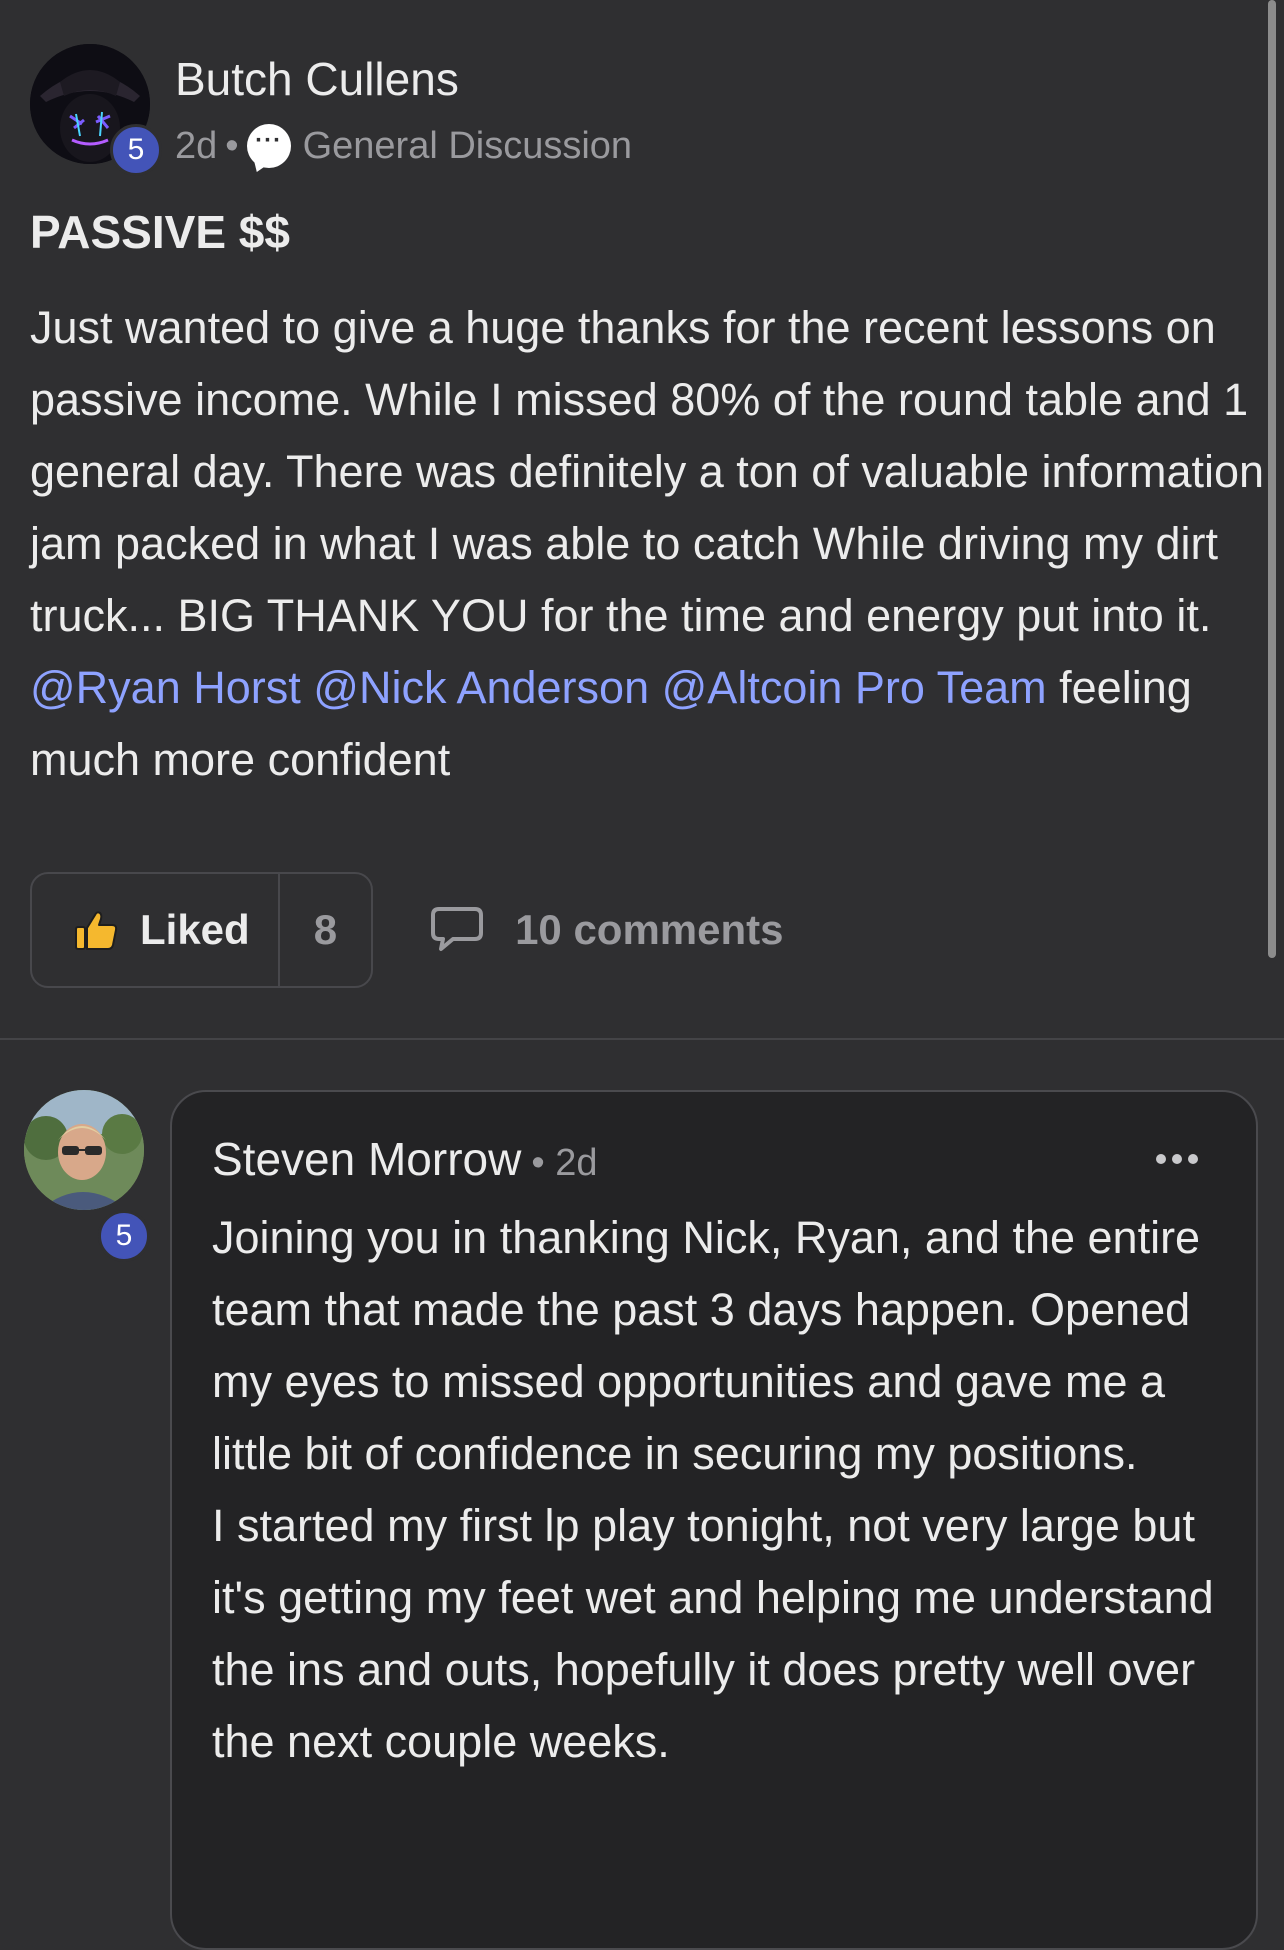 Image resolution: width=1284 pixels, height=1950 pixels. What do you see at coordinates (196, 145) in the screenshot?
I see `post-time: 2d` at bounding box center [196, 145].